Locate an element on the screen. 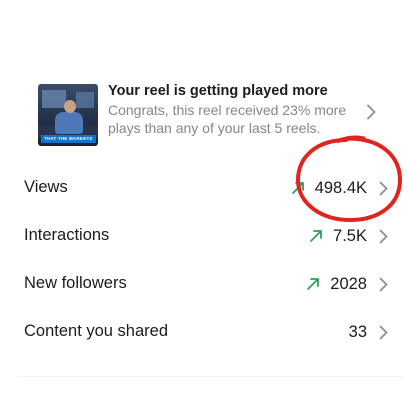 The image size is (420, 420). stat-label: Content you shared is located at coordinates (96, 331).